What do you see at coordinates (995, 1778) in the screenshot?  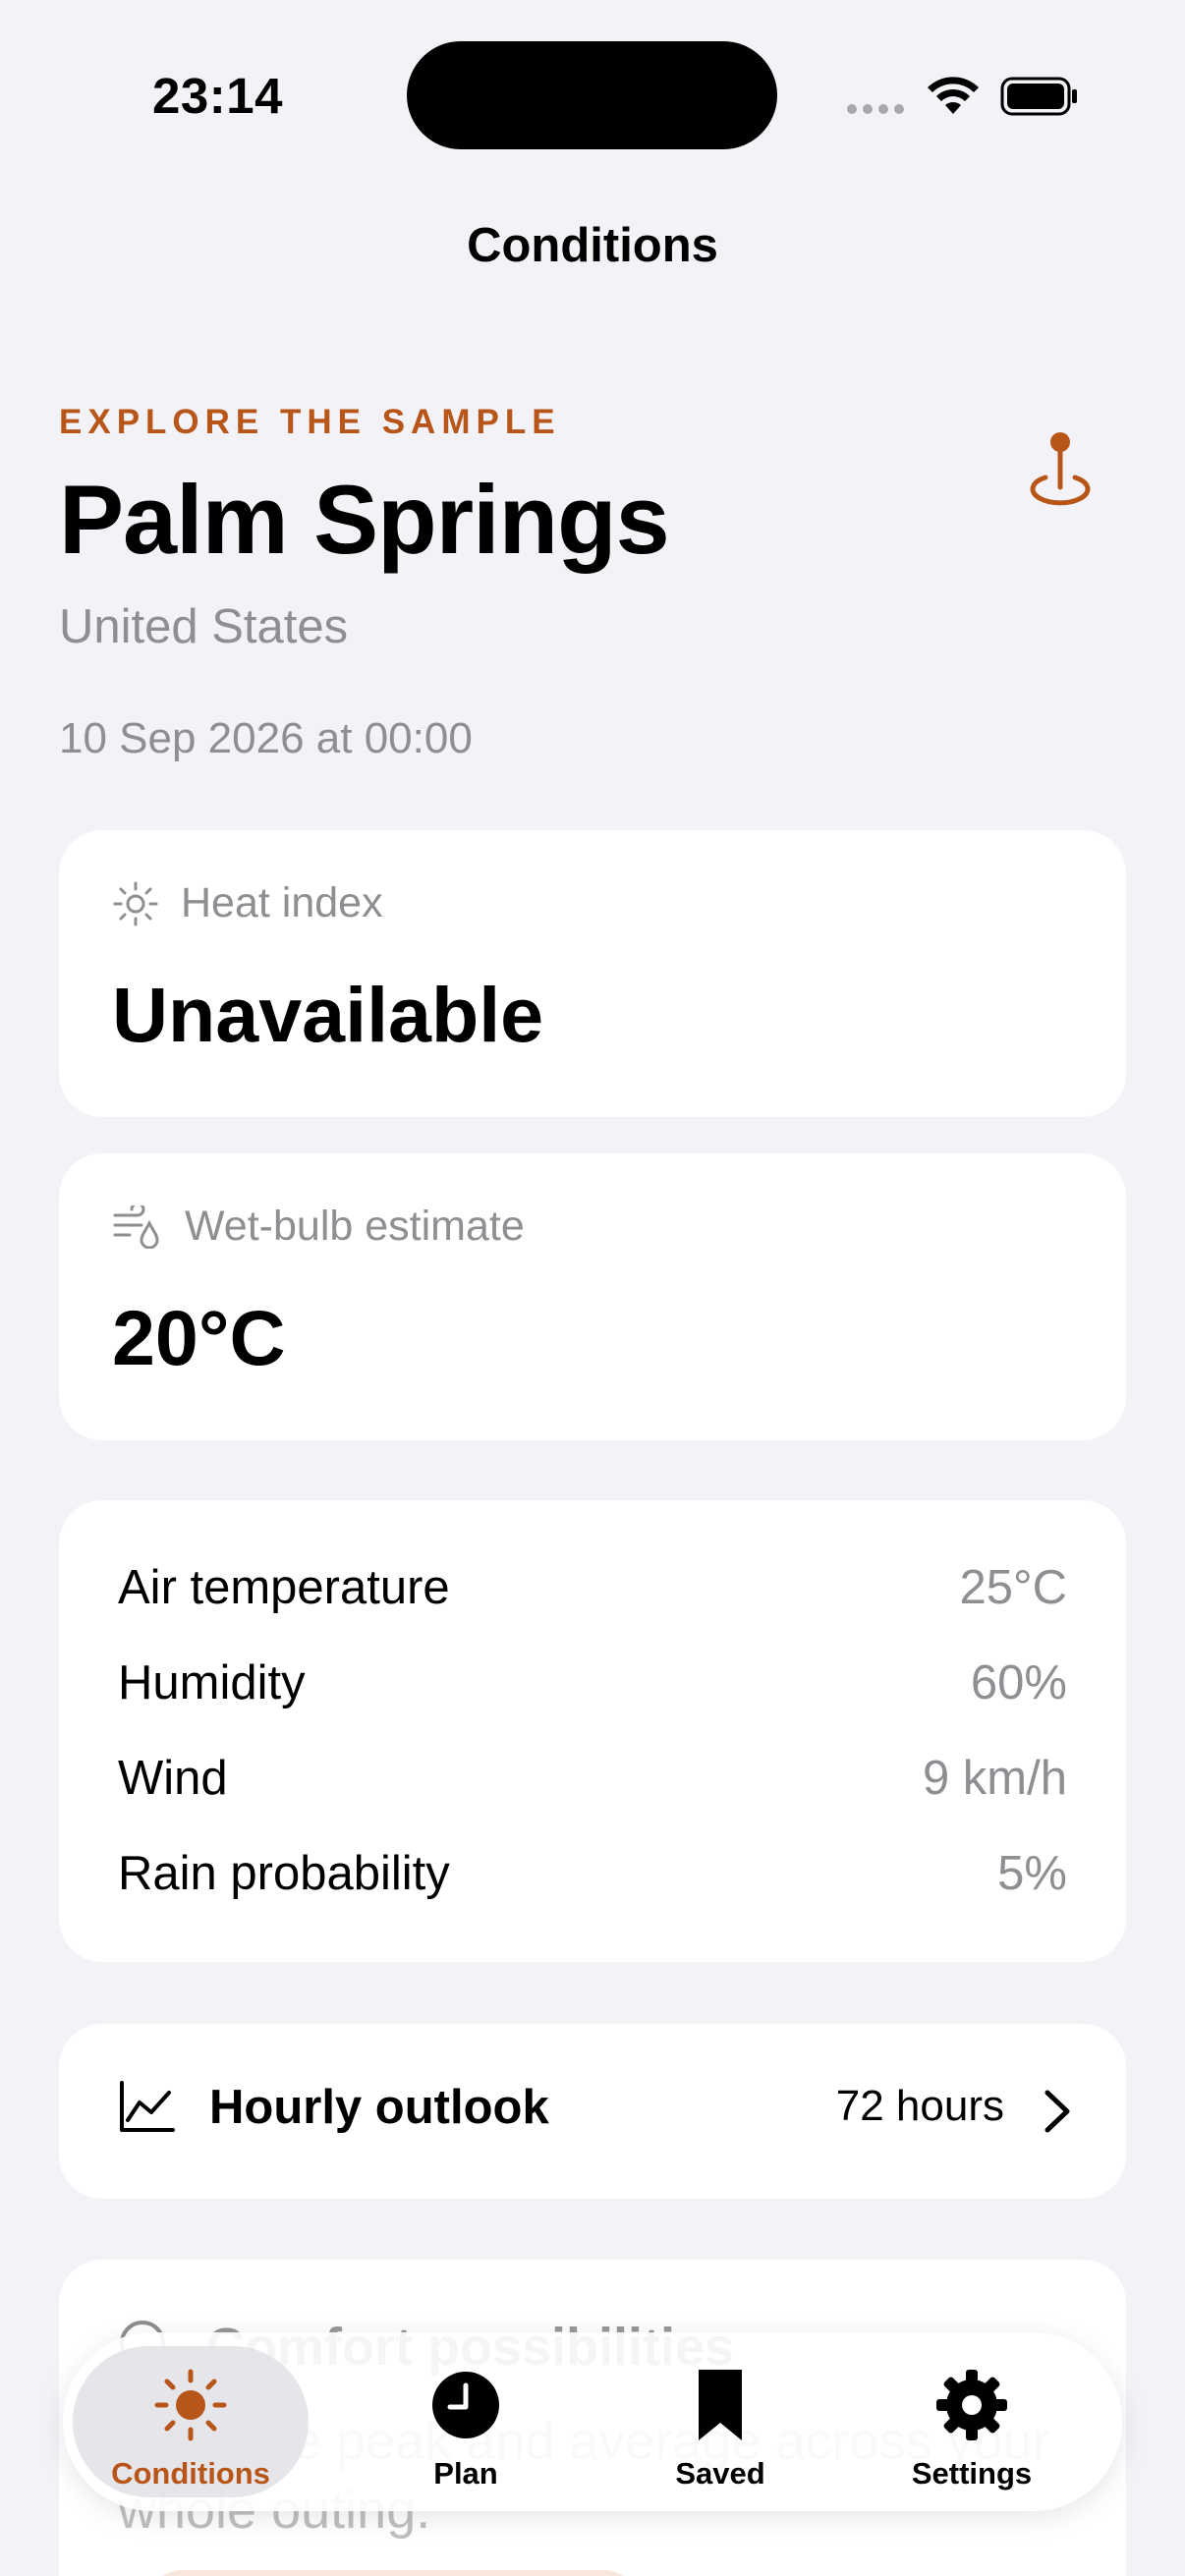 I see `detail-value: 9 km/h` at bounding box center [995, 1778].